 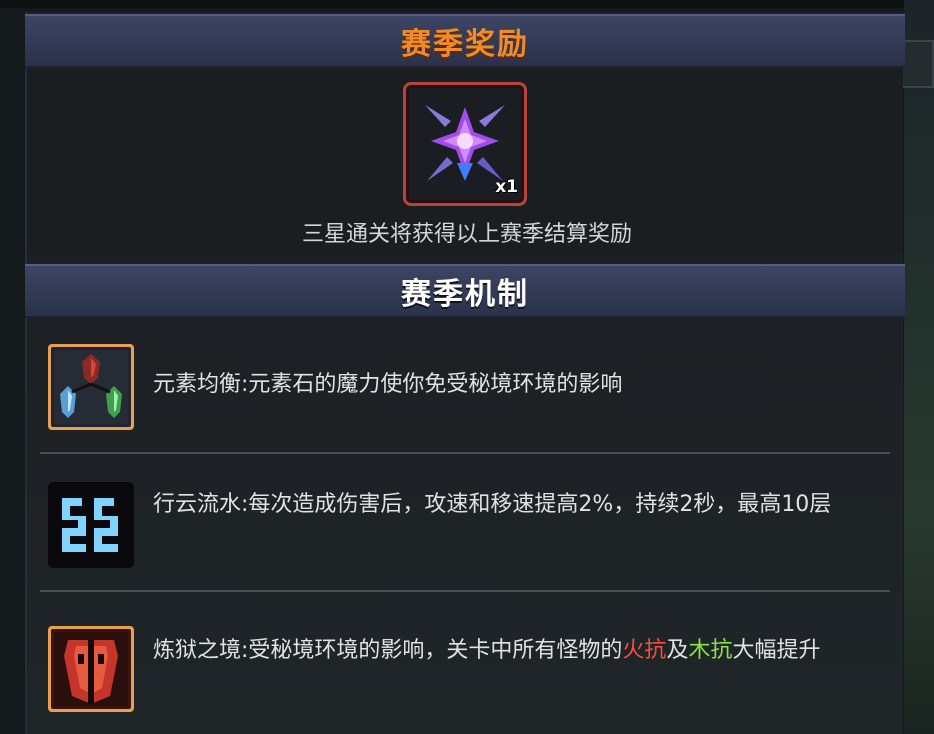 What do you see at coordinates (467, 4) in the screenshot?
I see `background-top` at bounding box center [467, 4].